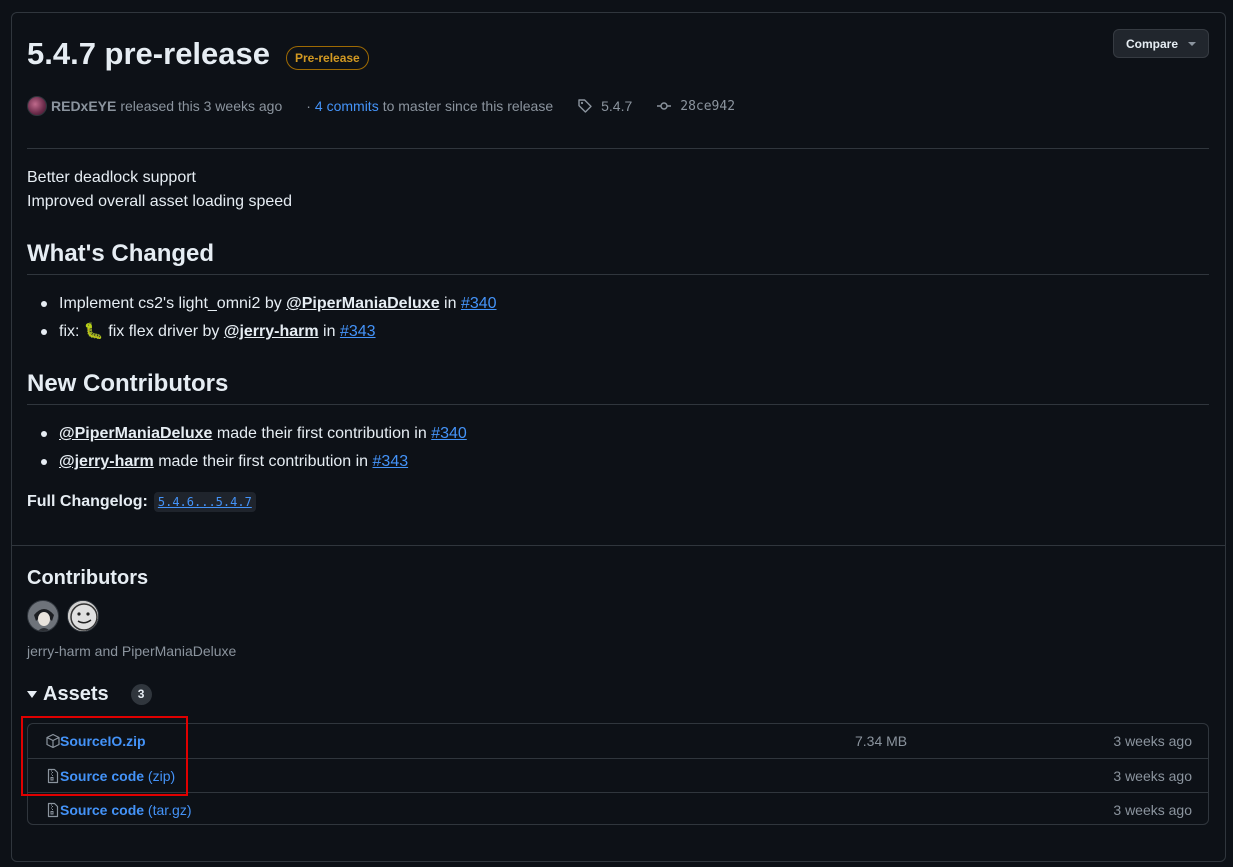 This screenshot has height=867, width=1233. I want to click on commits-suffix: to master since this release, so click(468, 106).